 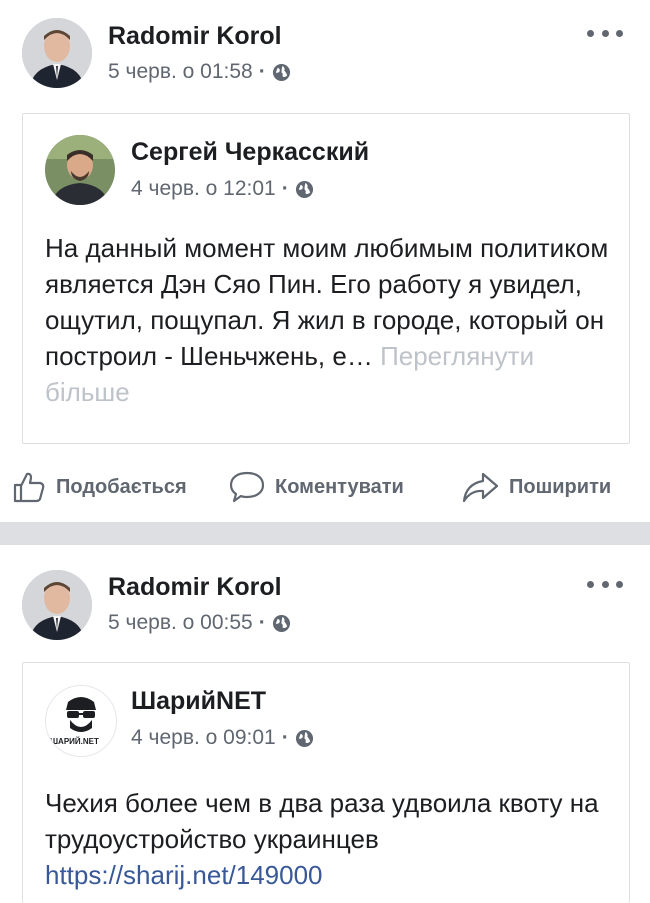 I want to click on shared-avatar-logo-text: ШАРИЙ.NET, so click(x=74, y=741).